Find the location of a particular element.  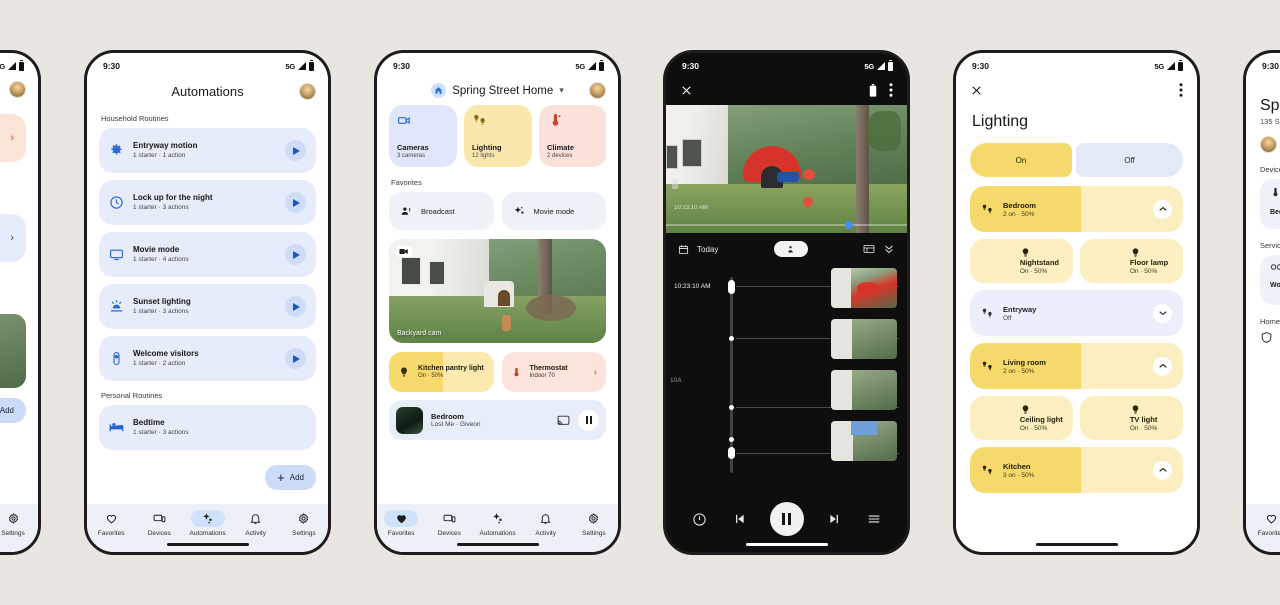

bulb-icon is located at coordinates (1025, 409).